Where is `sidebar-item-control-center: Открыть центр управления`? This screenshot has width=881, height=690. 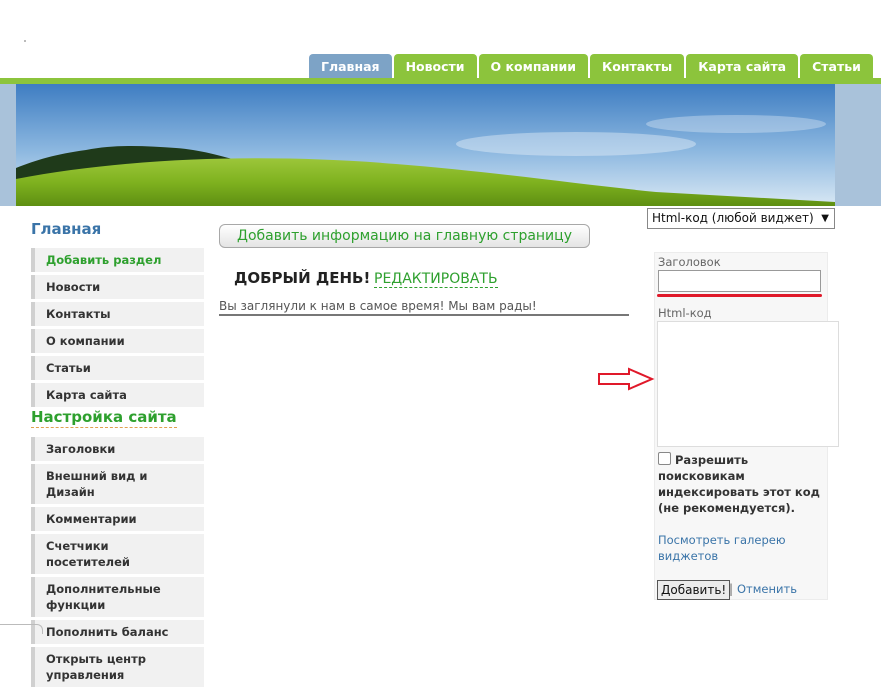 sidebar-item-control-center: Открыть центр управления is located at coordinates (117, 667).